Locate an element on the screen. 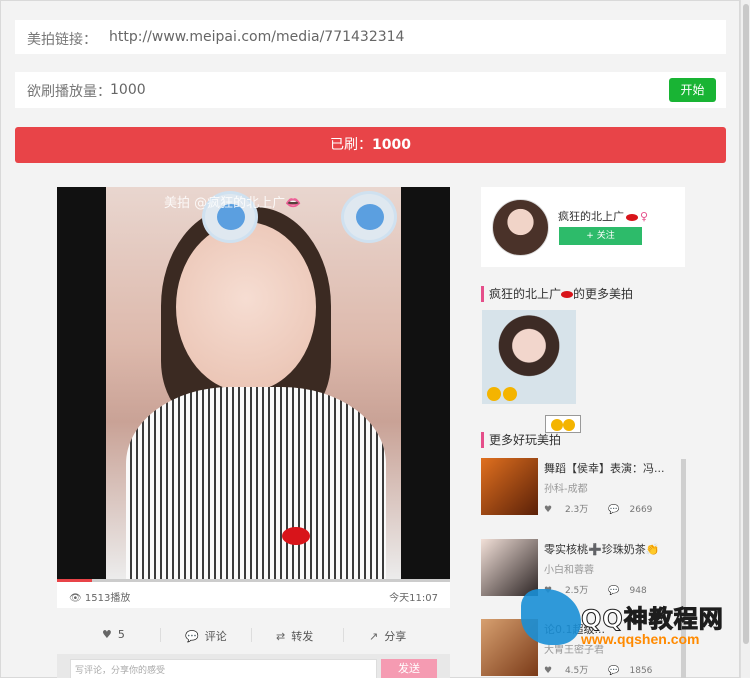  video-caption: 美拍 @疯狂的北上广👄 is located at coordinates (233, 203).